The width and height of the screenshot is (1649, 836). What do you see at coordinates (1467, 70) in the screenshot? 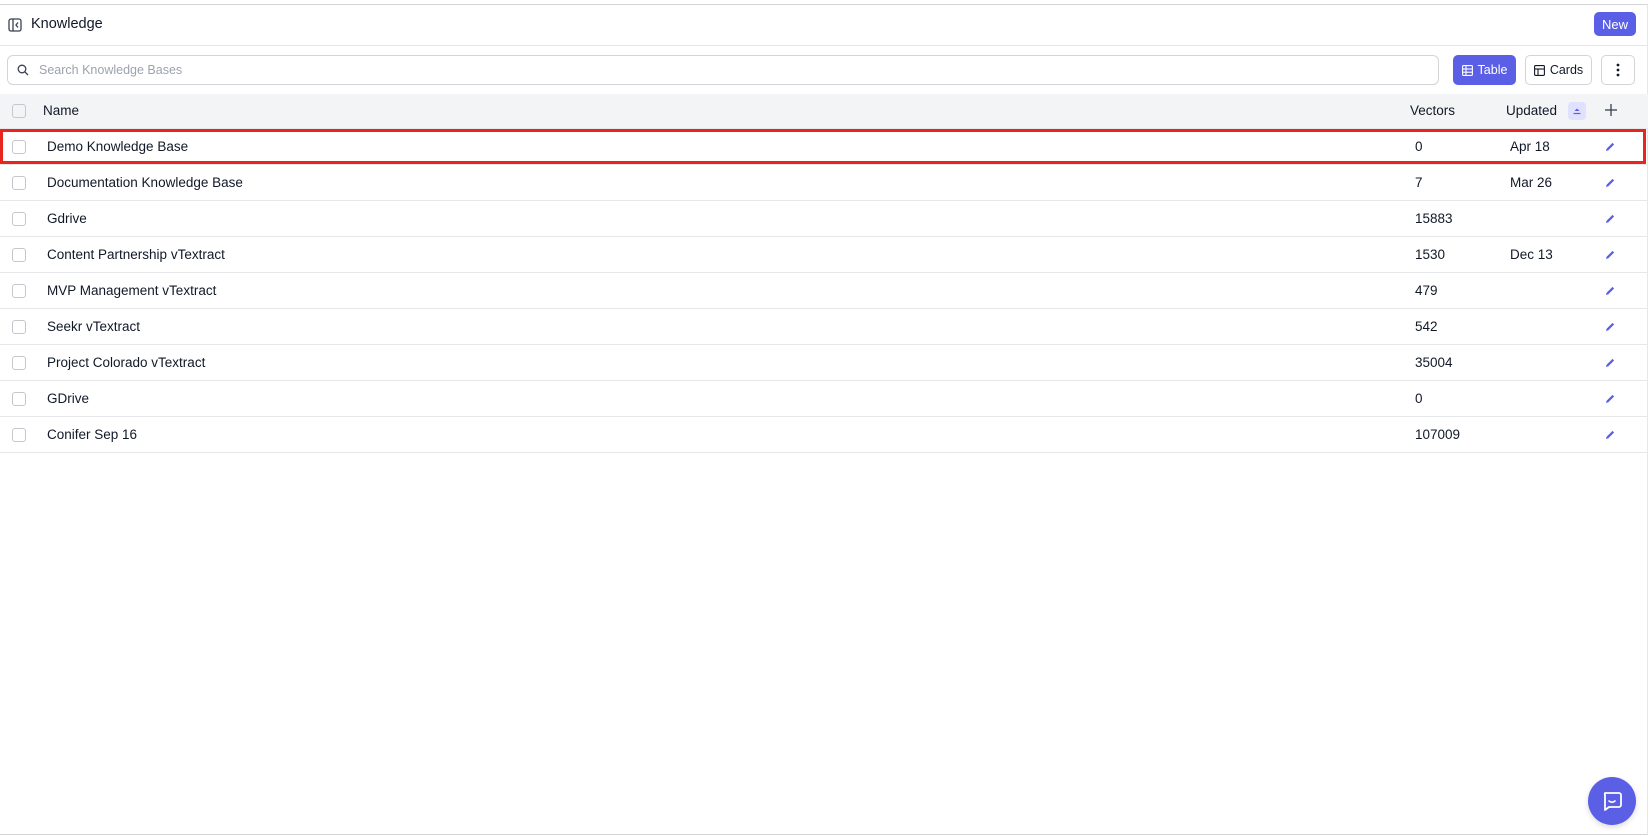
I see `table-grid-icon` at bounding box center [1467, 70].